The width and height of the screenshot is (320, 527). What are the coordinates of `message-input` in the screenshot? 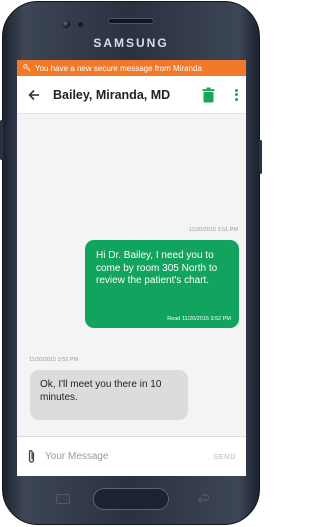 It's located at (129, 456).